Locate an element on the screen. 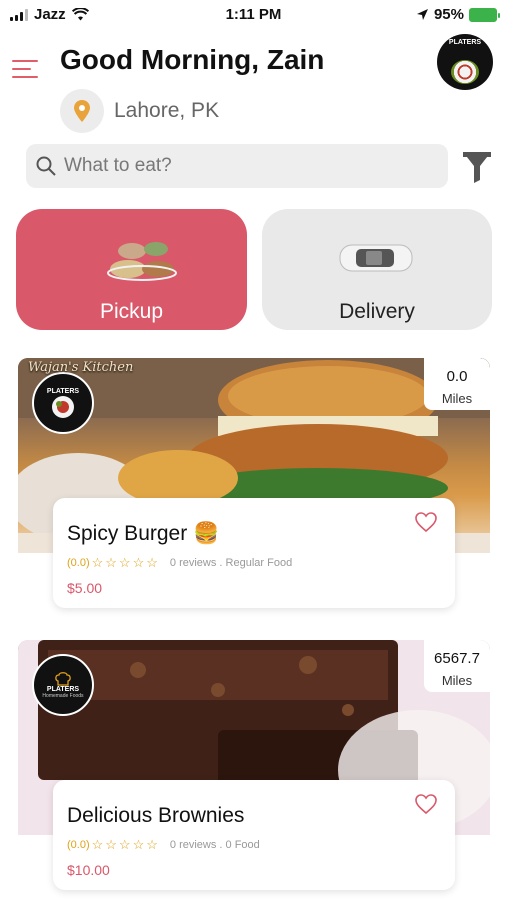 The image size is (507, 900). pickup-label: Pickup is located at coordinates (131, 311).